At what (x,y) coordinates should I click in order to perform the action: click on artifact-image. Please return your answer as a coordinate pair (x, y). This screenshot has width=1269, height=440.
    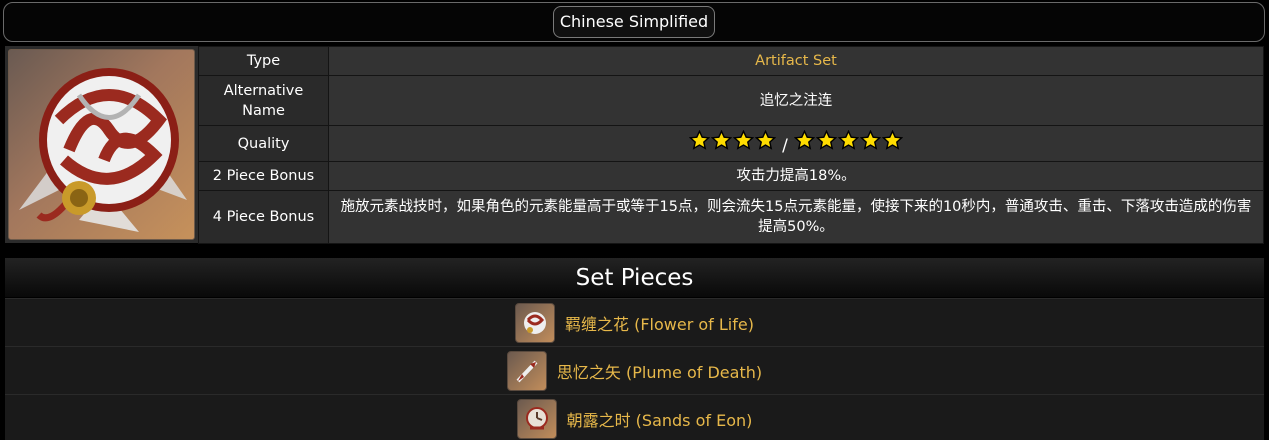
    Looking at the image, I should click on (101, 144).